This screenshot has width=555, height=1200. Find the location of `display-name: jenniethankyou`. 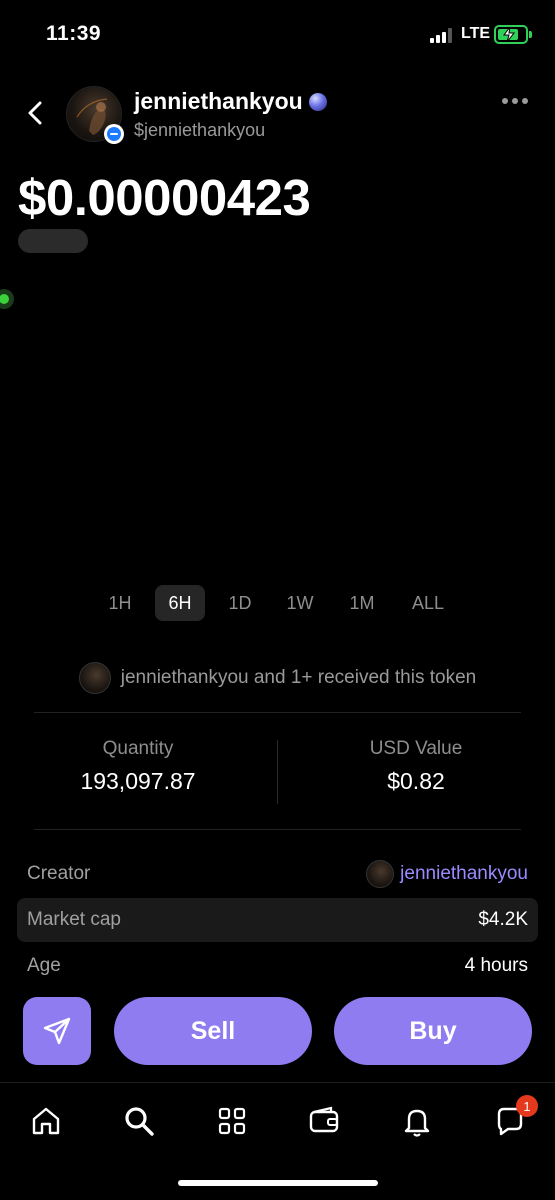

display-name: jenniethankyou is located at coordinates (218, 101).